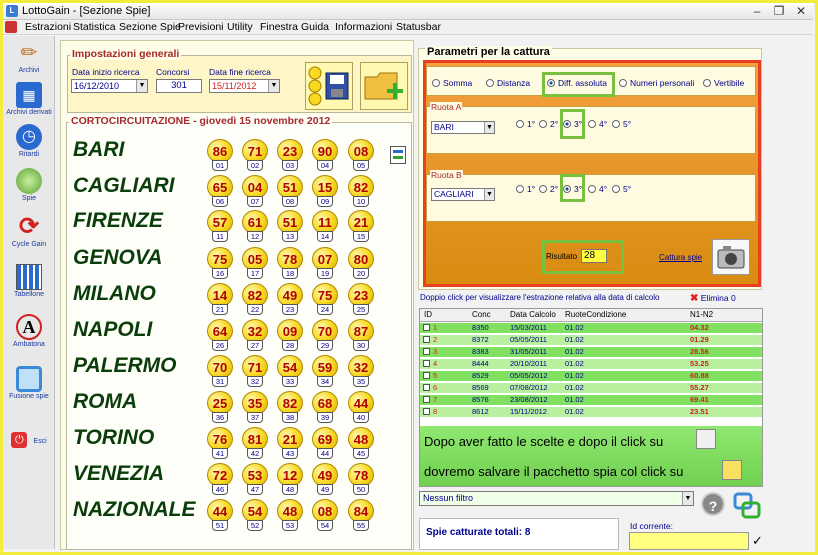  What do you see at coordinates (325, 408) in the screenshot?
I see `number-bulb: 68 39` at bounding box center [325, 408].